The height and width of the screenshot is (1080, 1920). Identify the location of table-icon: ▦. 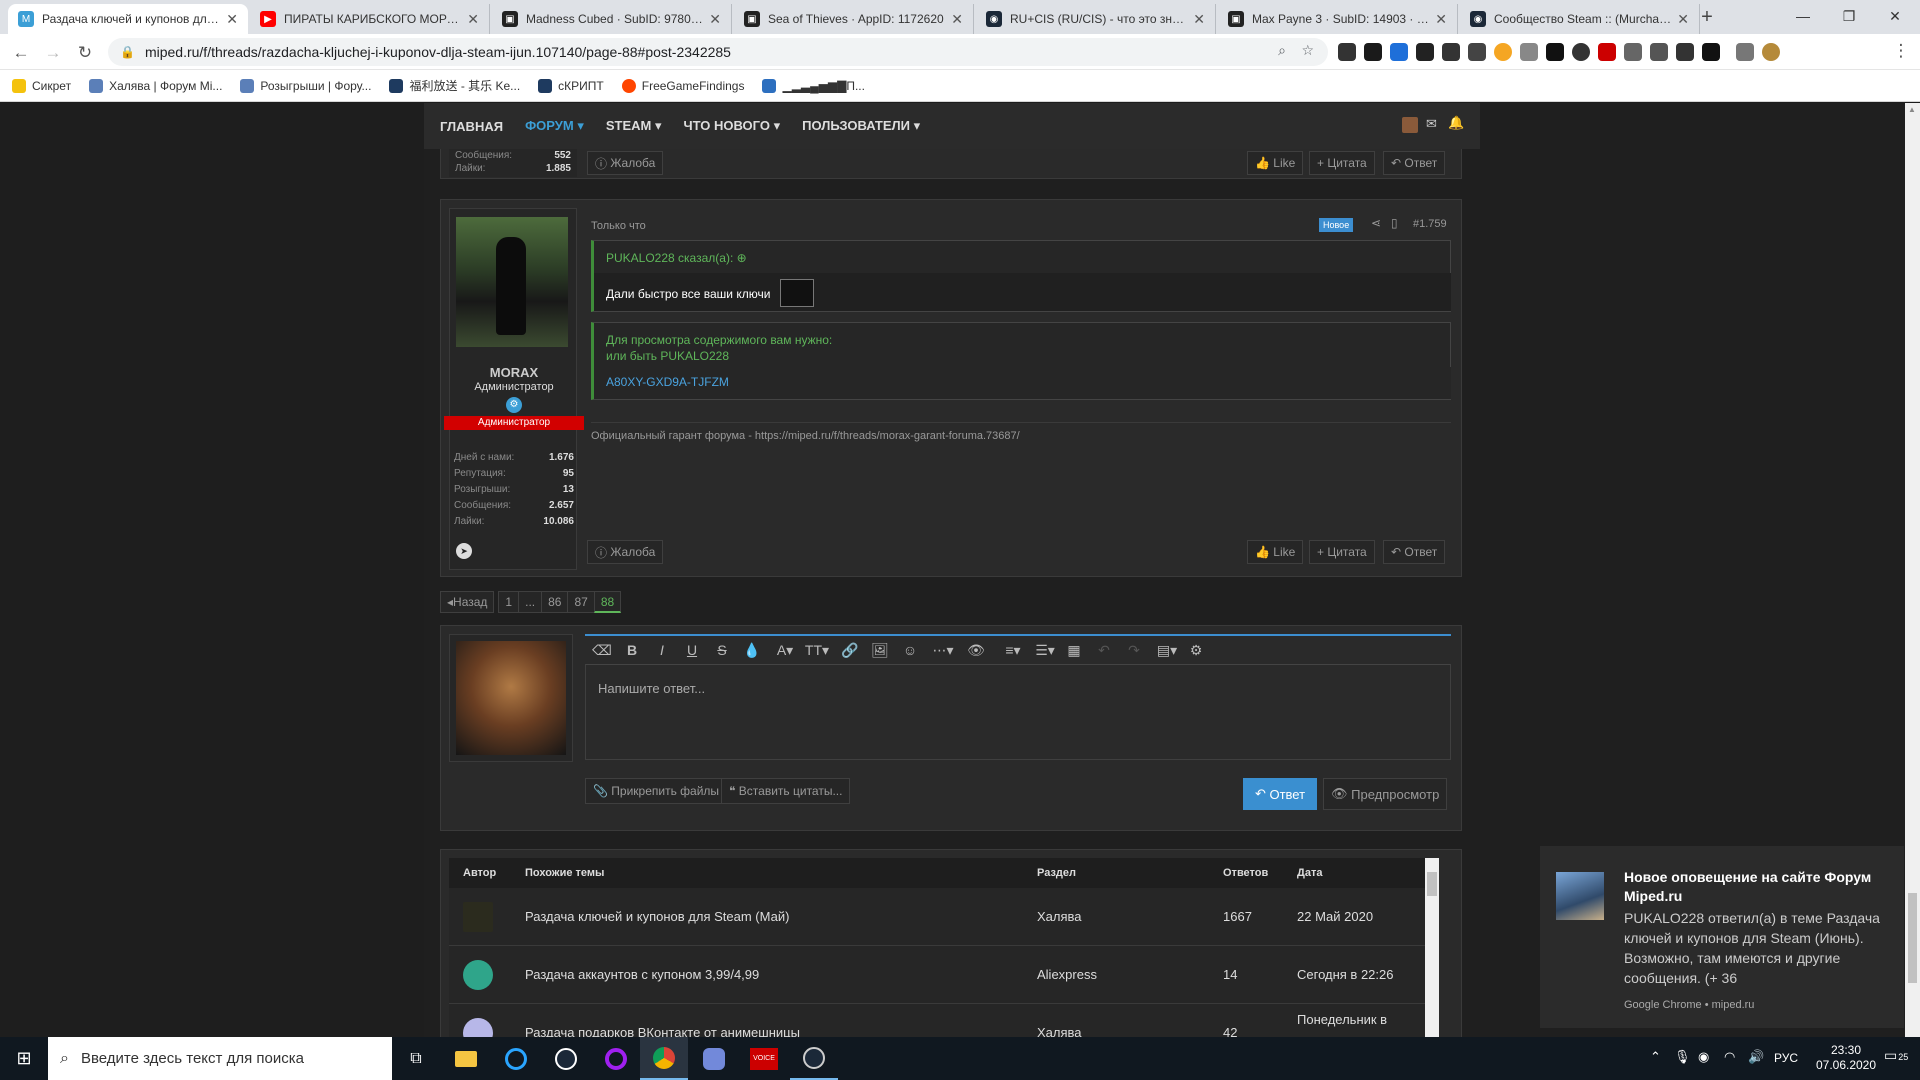
(1074, 650).